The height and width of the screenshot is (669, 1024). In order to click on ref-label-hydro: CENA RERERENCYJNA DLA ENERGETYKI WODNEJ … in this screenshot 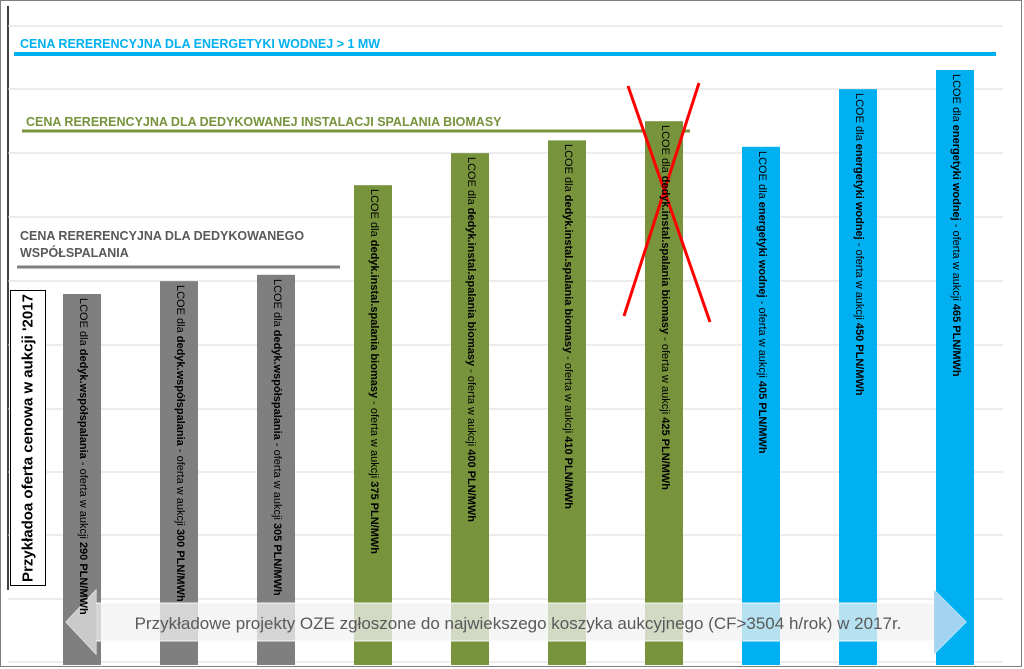, I will do `click(200, 44)`.